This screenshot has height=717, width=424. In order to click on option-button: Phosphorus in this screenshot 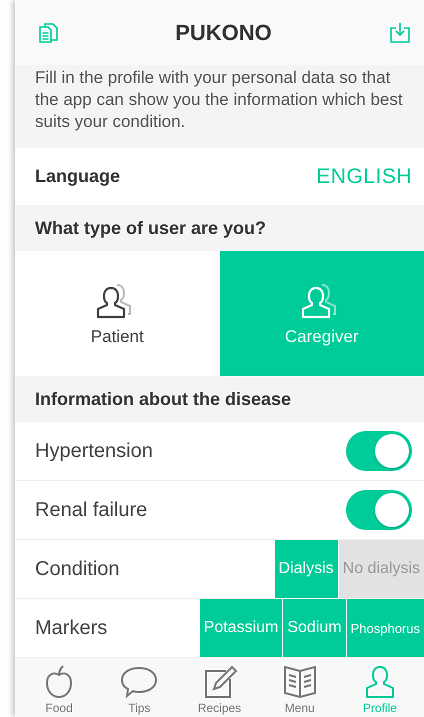, I will do `click(385, 628)`.